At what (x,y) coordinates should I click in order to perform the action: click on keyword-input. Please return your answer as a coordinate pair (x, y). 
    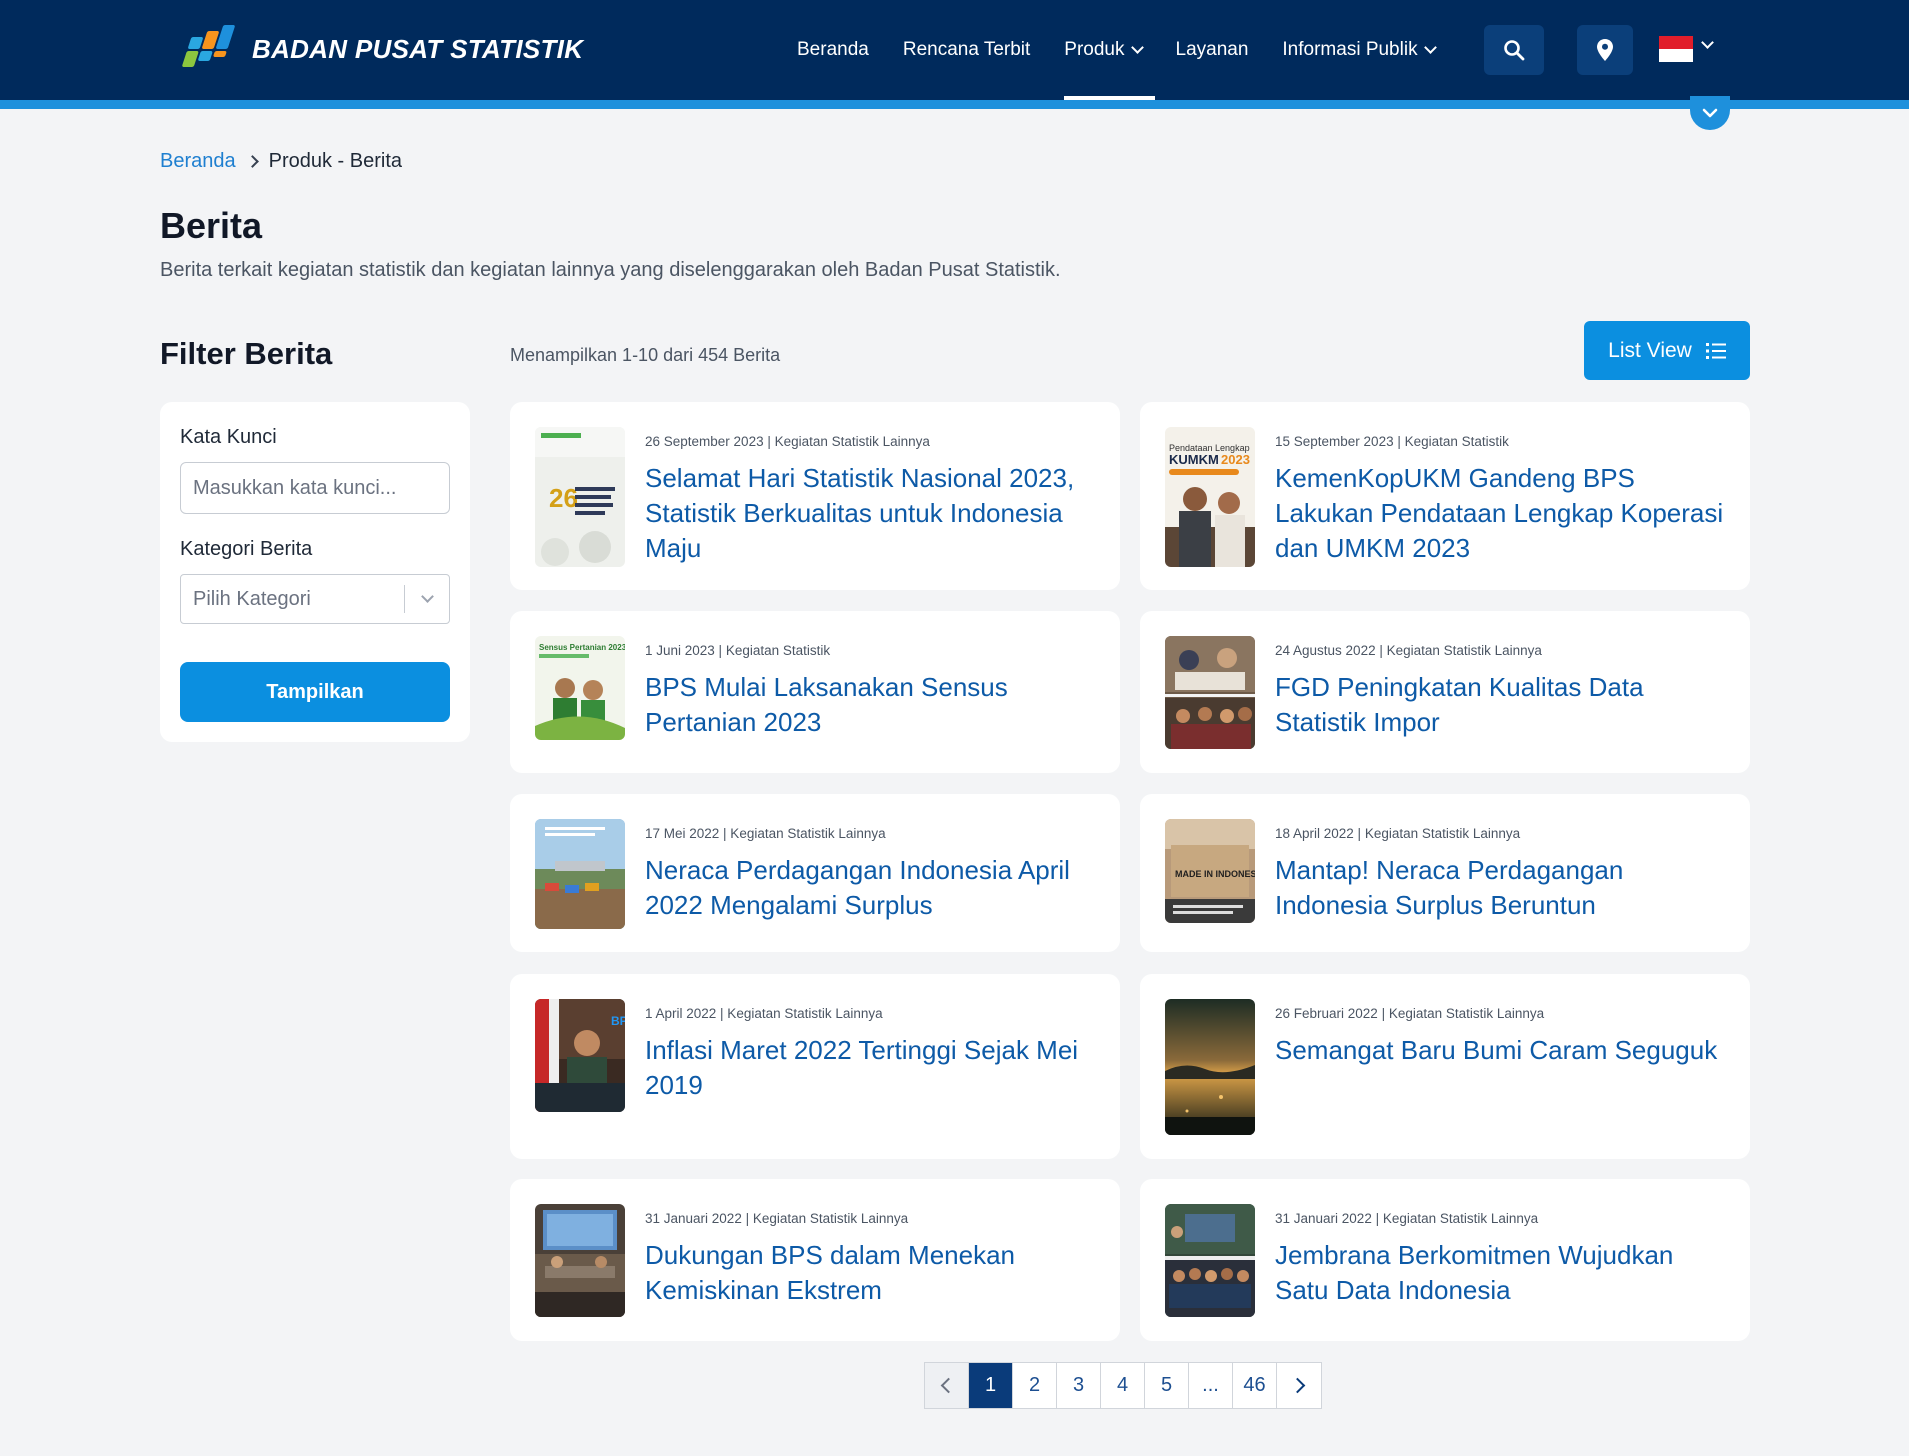
    Looking at the image, I should click on (315, 488).